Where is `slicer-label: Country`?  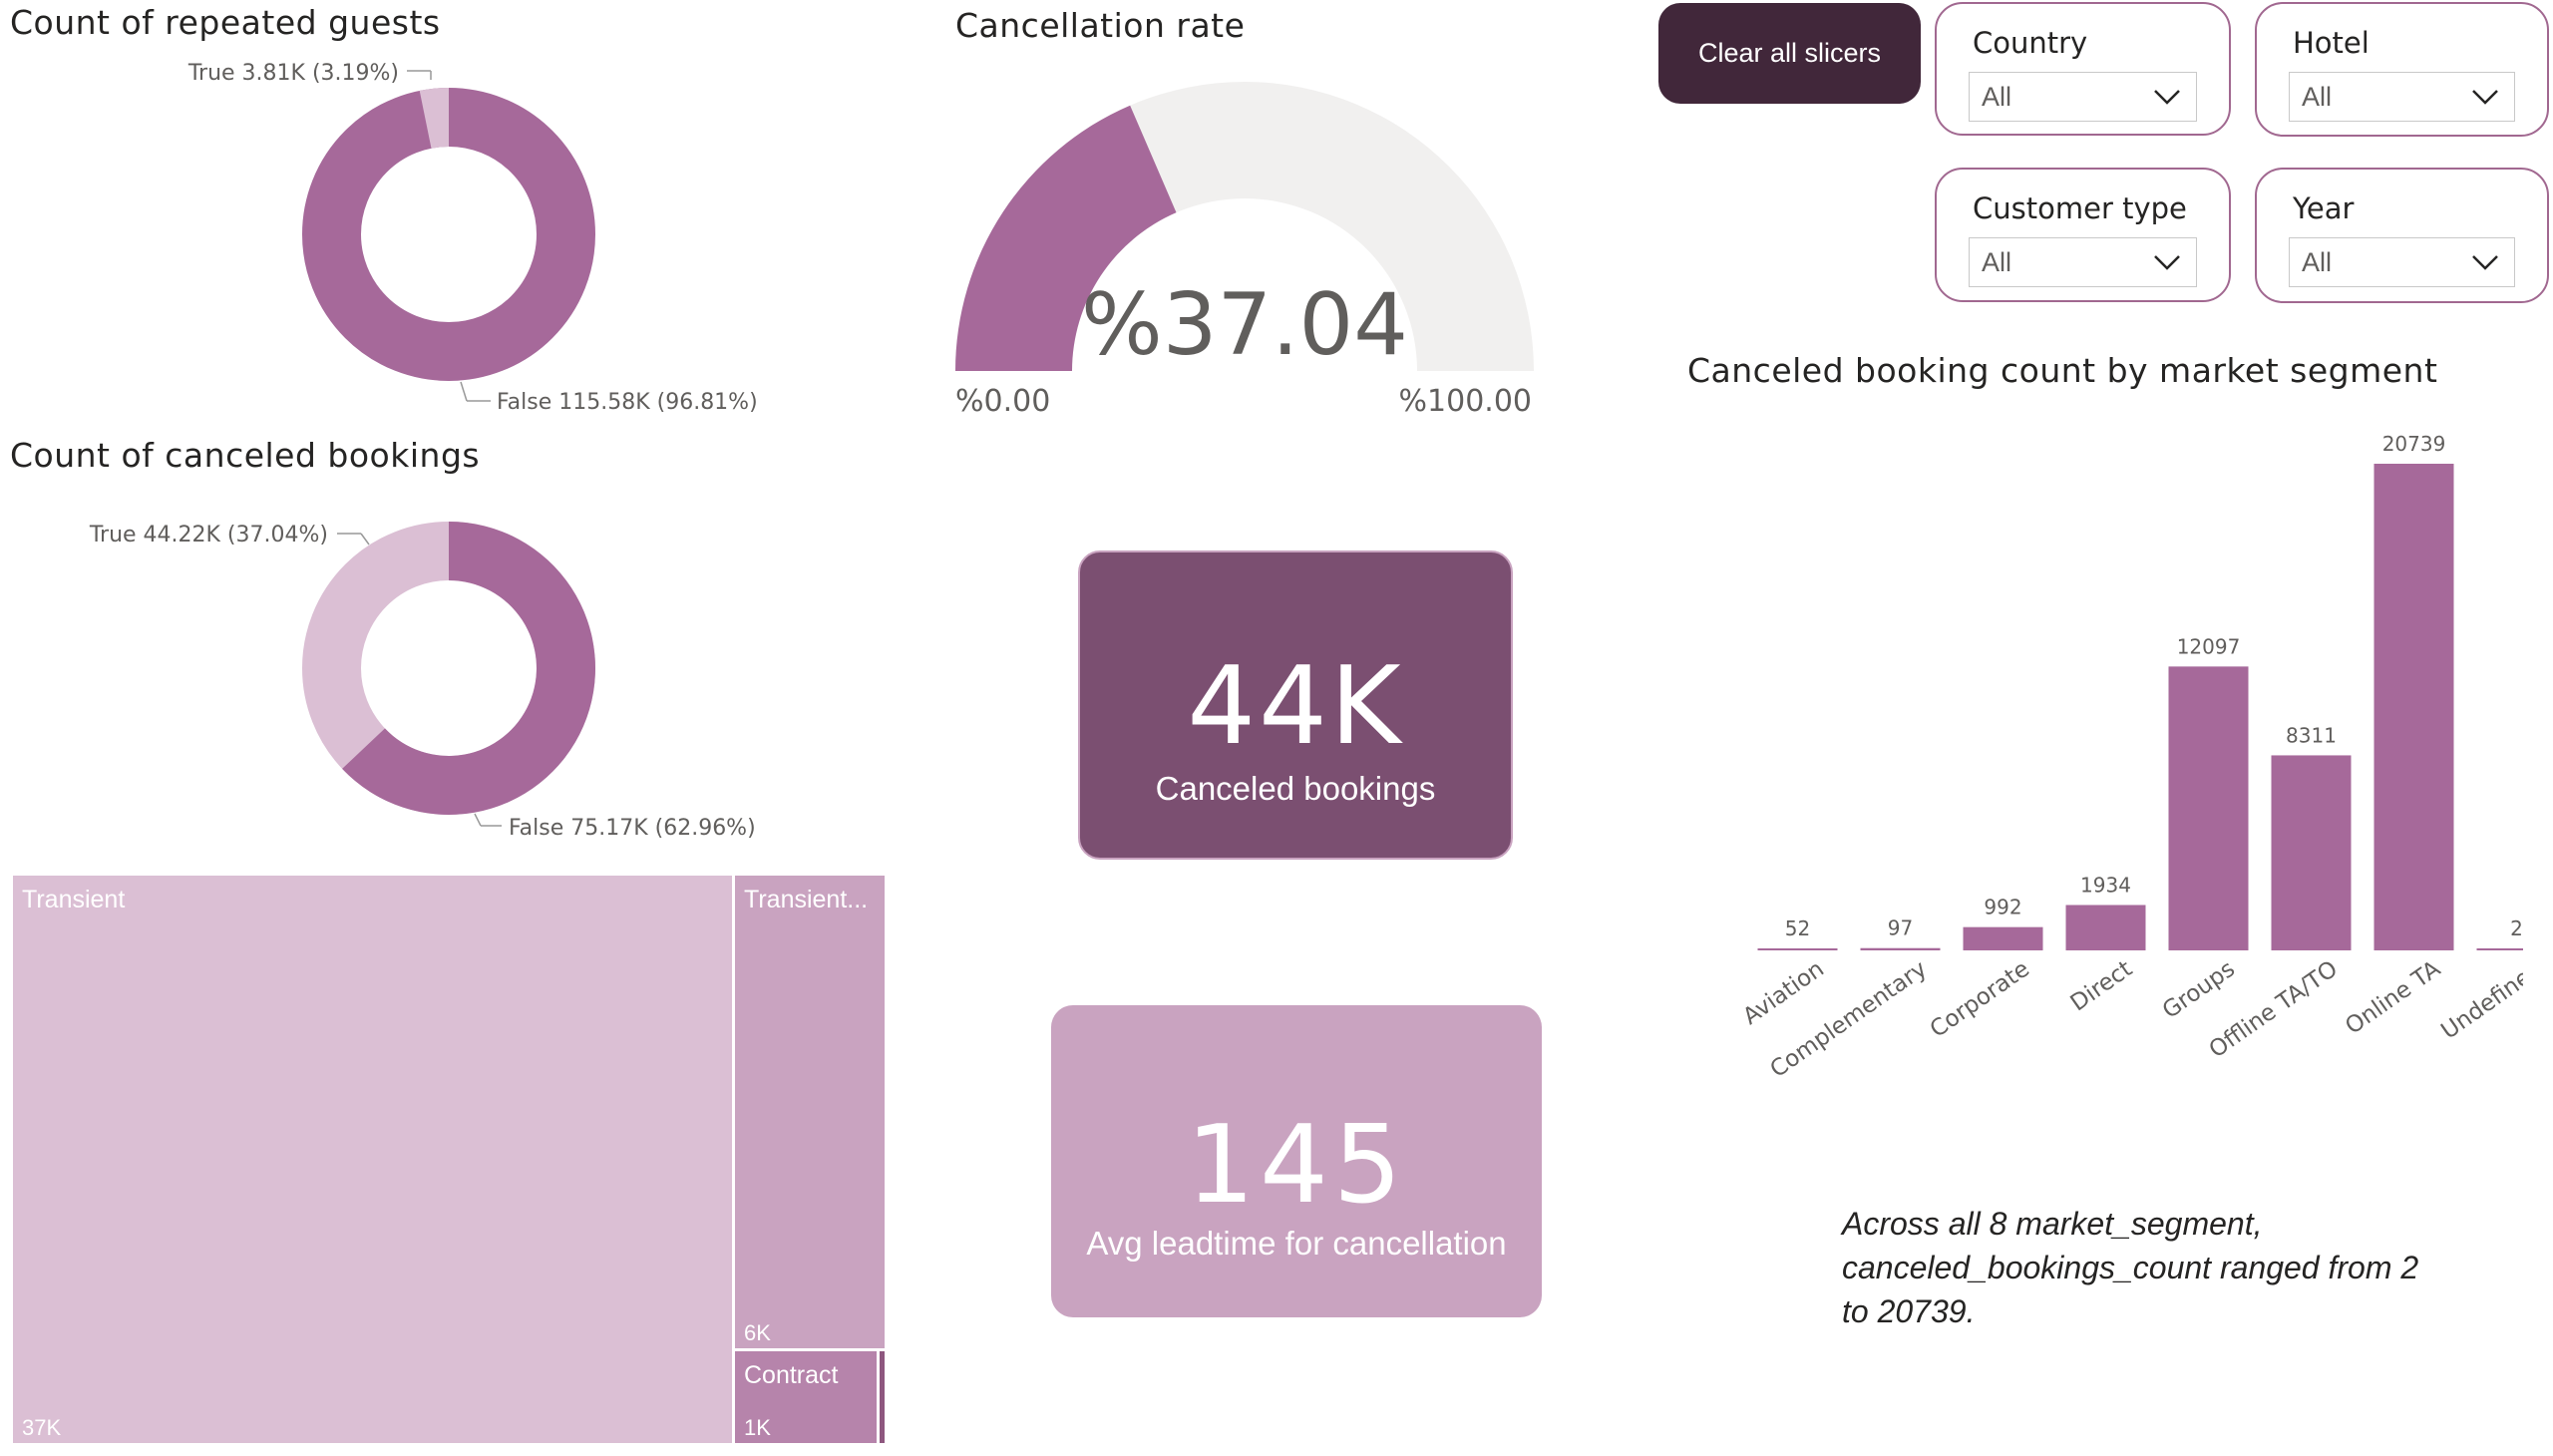 slicer-label: Country is located at coordinates (2031, 43).